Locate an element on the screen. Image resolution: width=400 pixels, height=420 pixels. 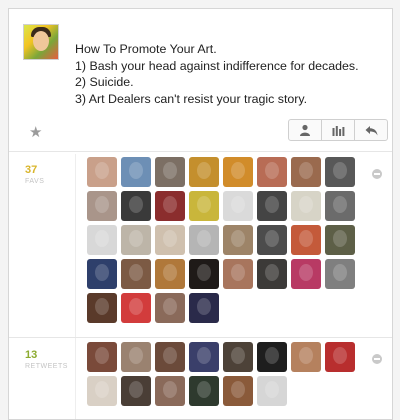
retweets-stat: 13 RETWEETS is located at coordinates (50, 359).